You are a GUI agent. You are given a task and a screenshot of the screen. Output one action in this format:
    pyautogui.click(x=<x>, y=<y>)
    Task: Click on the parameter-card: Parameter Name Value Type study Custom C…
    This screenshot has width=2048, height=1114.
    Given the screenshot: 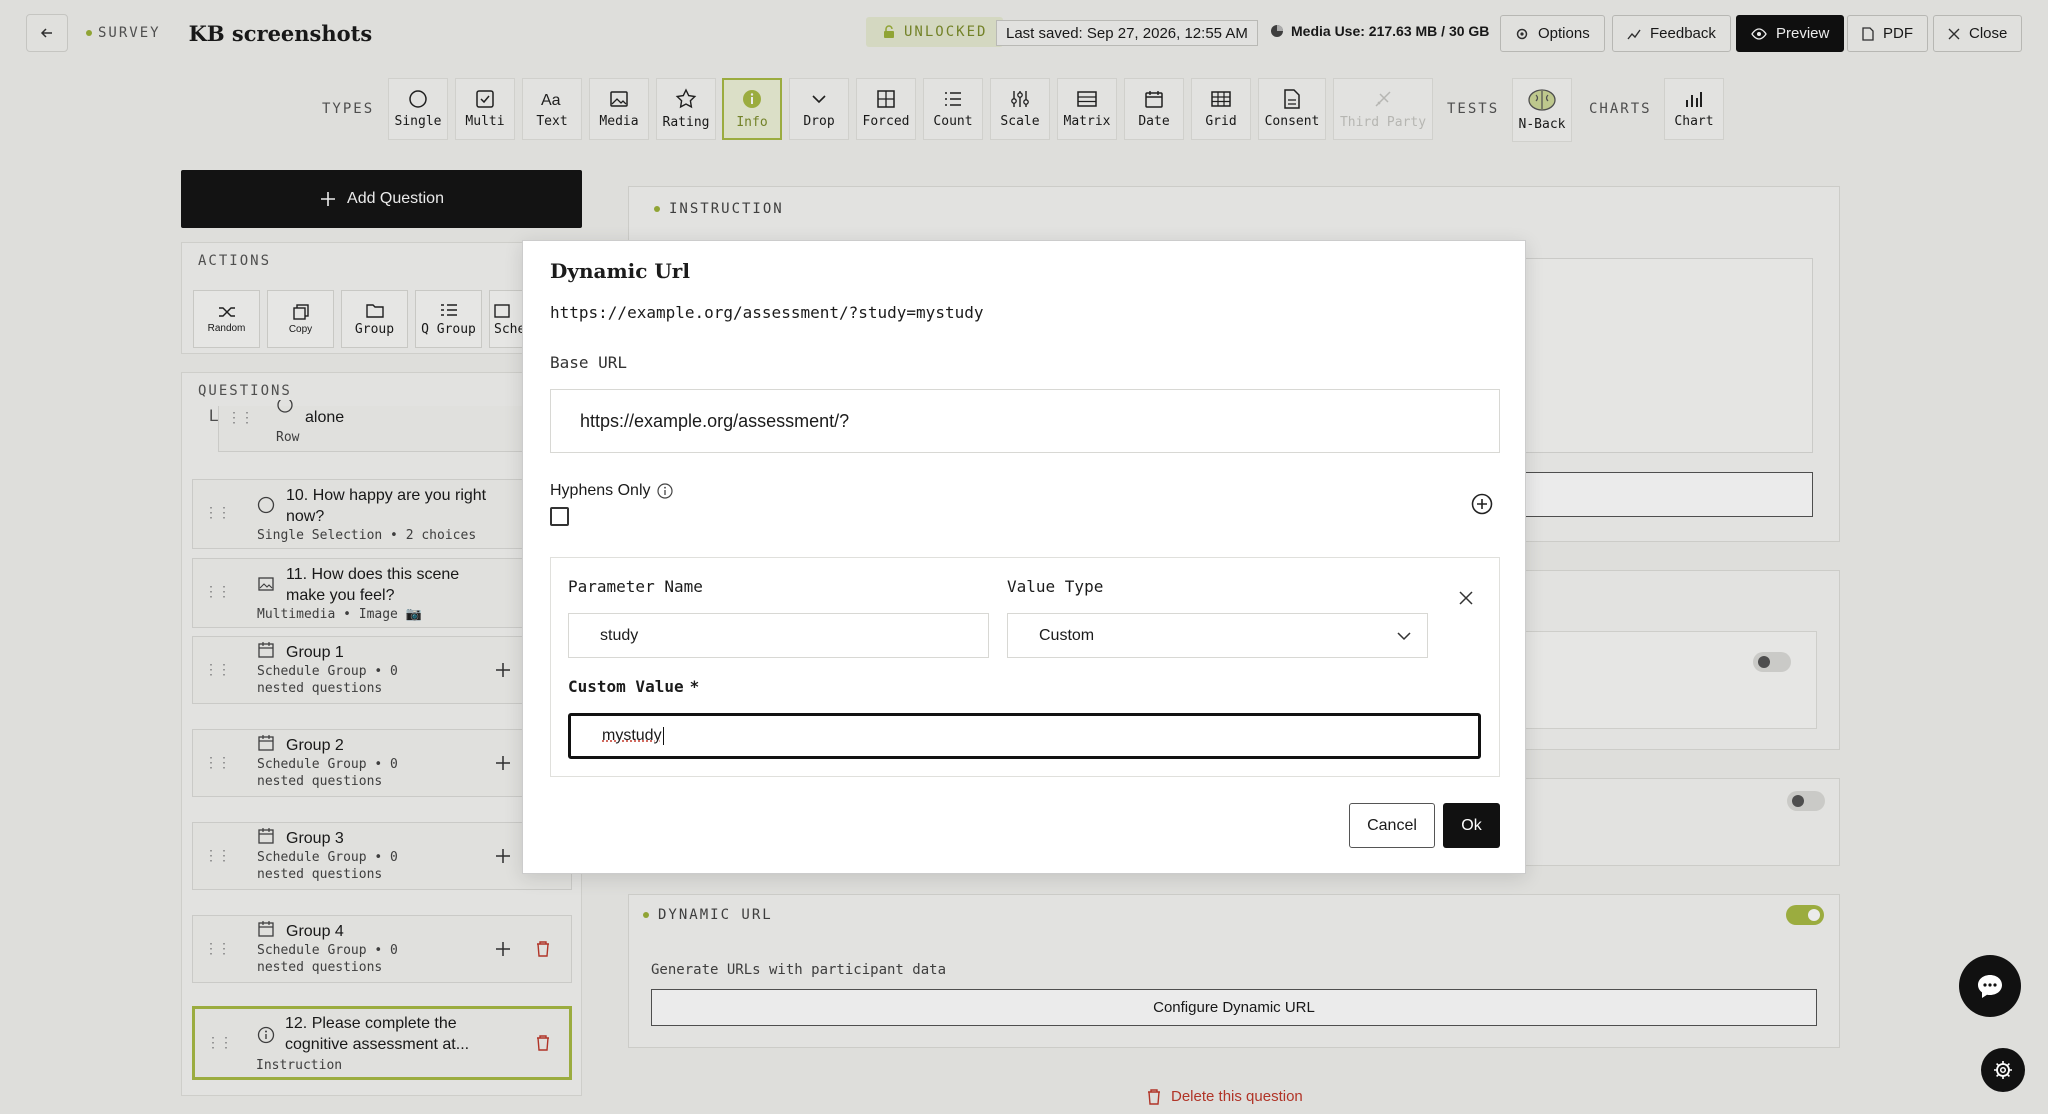 What is the action you would take?
    pyautogui.click(x=1025, y=667)
    